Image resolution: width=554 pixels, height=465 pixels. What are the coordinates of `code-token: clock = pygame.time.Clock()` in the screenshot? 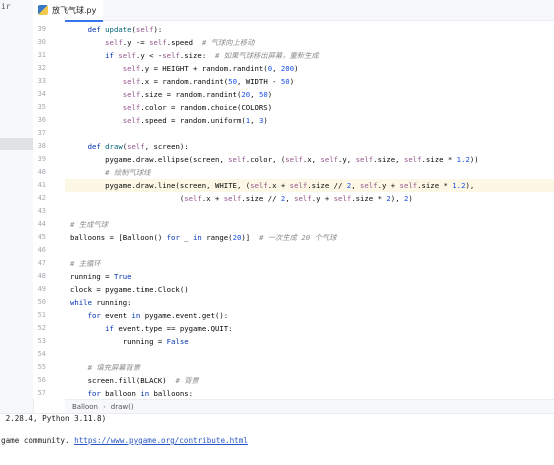 It's located at (129, 289).